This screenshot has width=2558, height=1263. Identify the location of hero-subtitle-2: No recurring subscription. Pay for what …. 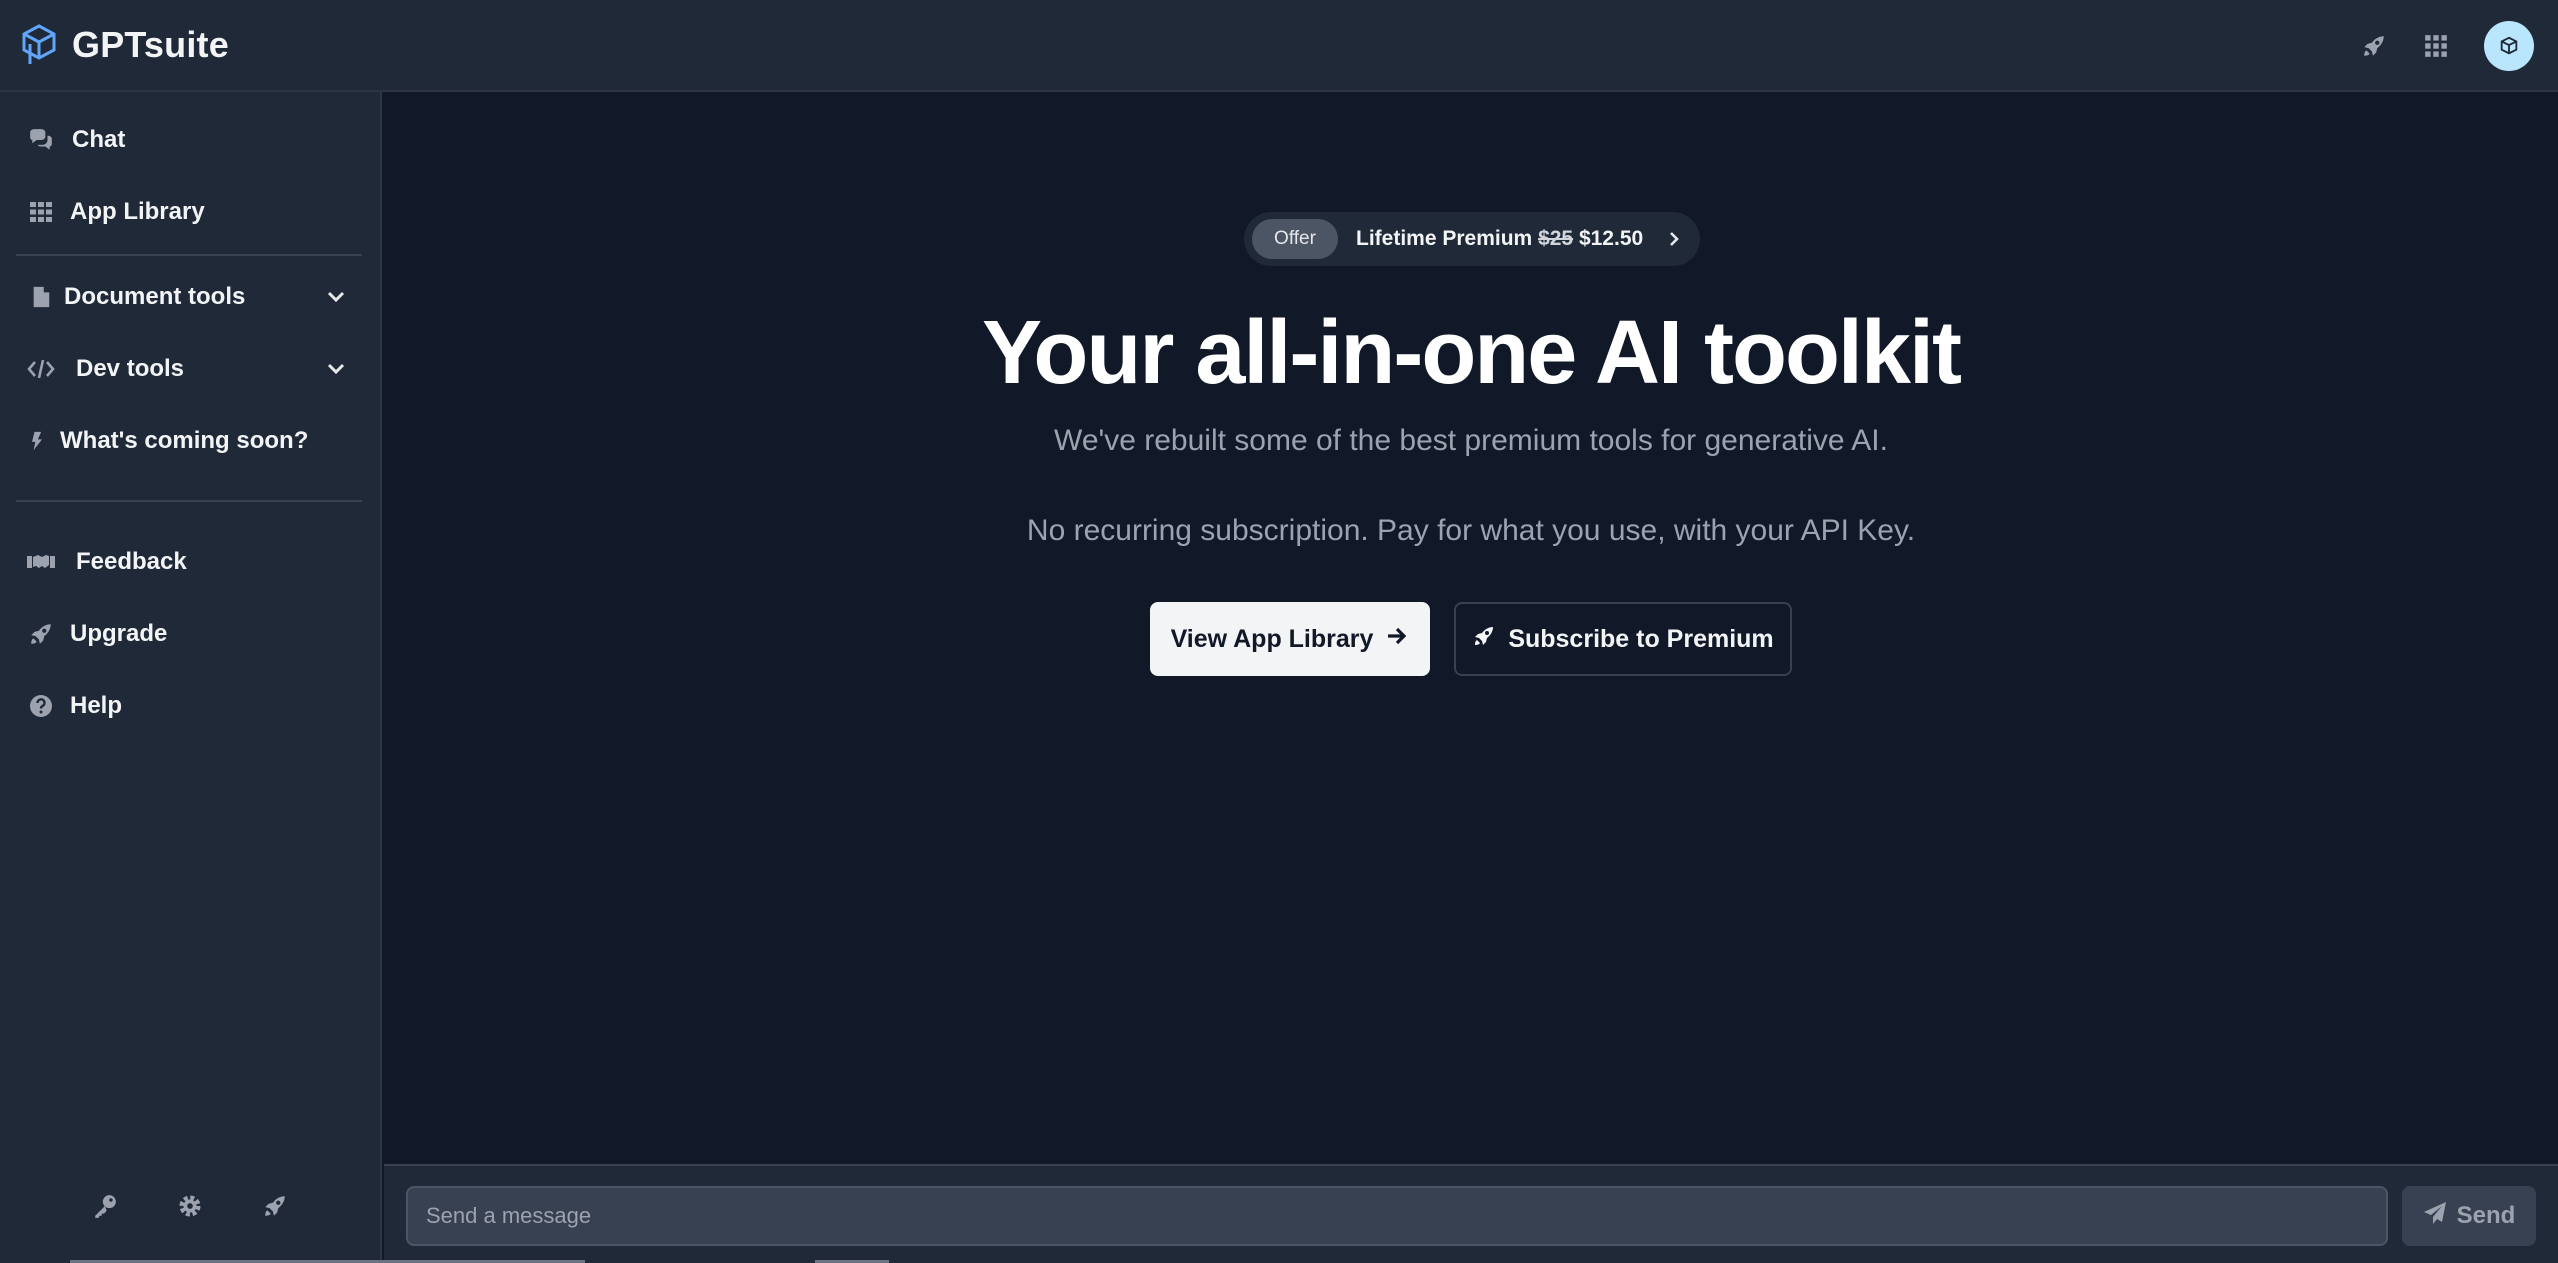
(1471, 530).